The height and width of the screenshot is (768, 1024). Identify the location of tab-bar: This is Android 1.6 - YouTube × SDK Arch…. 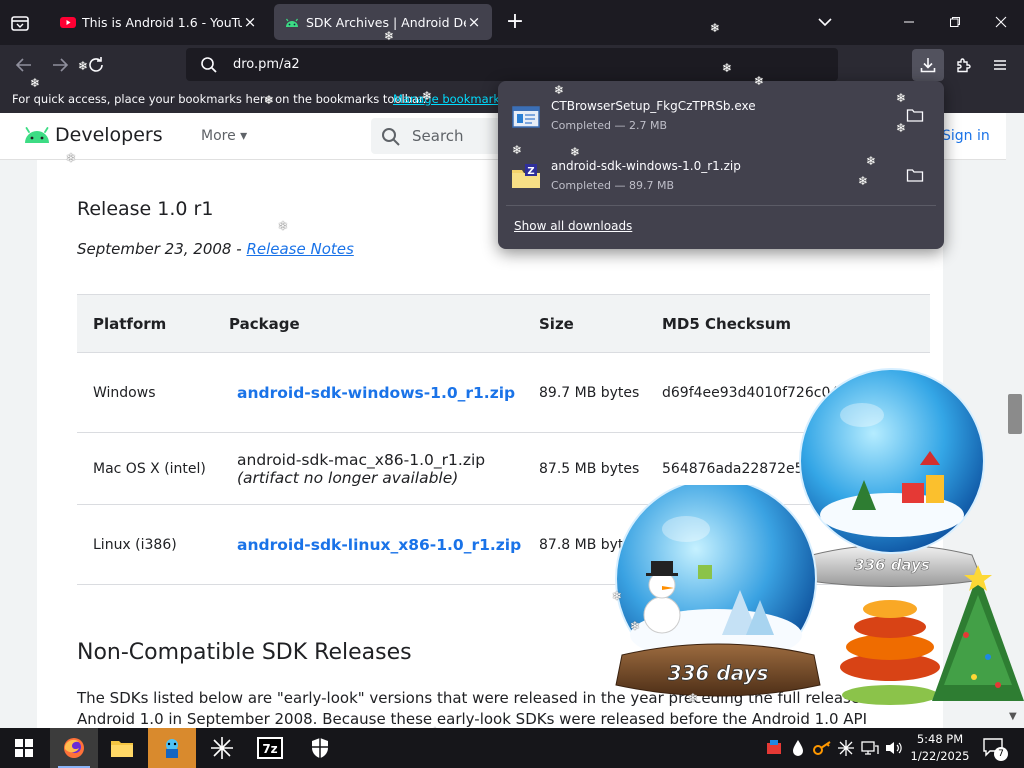
(512, 22).